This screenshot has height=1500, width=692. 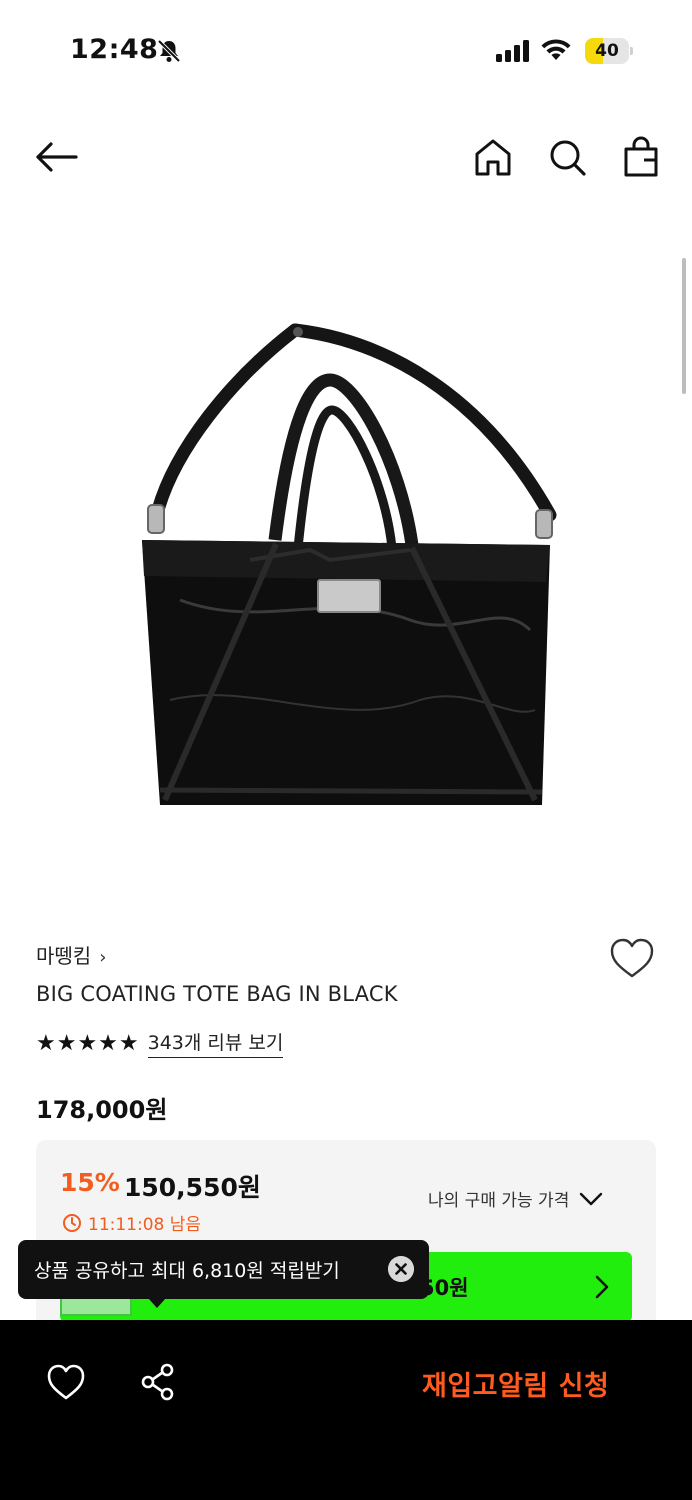 I want to click on discount-price: 150,550원, so click(x=192, y=1187).